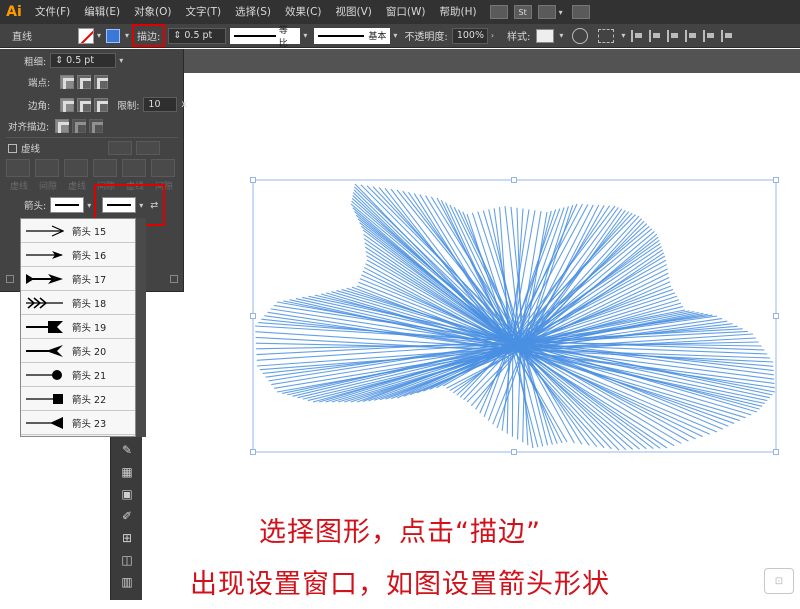 Image resolution: width=800 pixels, height=609 pixels. What do you see at coordinates (352, 35) in the screenshot?
I see `brush-definition-select: 基本` at bounding box center [352, 35].